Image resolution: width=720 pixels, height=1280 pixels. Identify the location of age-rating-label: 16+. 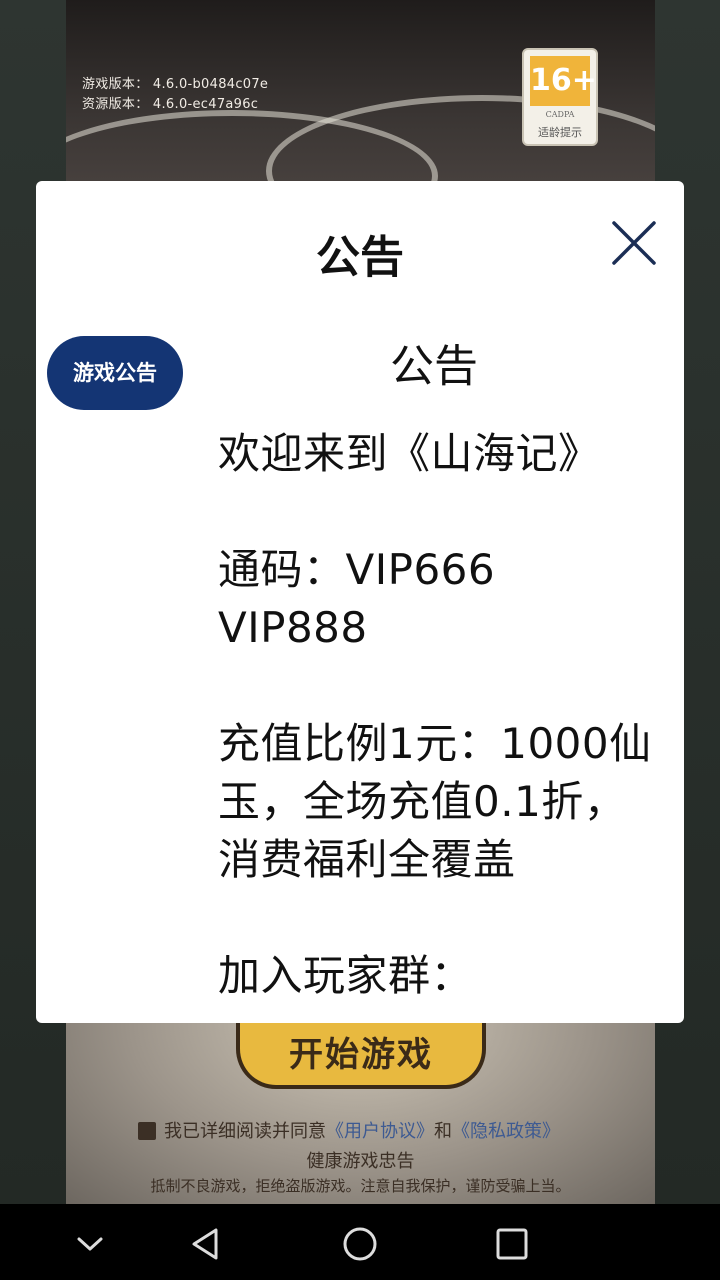
(563, 81).